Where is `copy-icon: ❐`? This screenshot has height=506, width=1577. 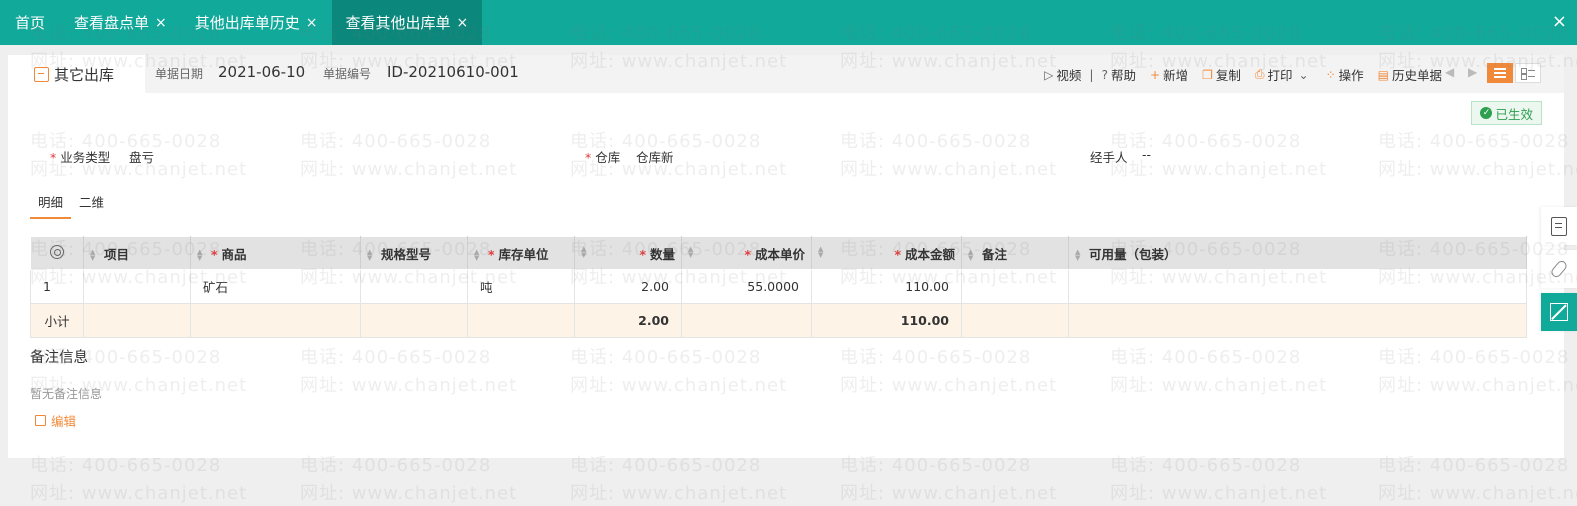
copy-icon: ❐ is located at coordinates (1207, 74).